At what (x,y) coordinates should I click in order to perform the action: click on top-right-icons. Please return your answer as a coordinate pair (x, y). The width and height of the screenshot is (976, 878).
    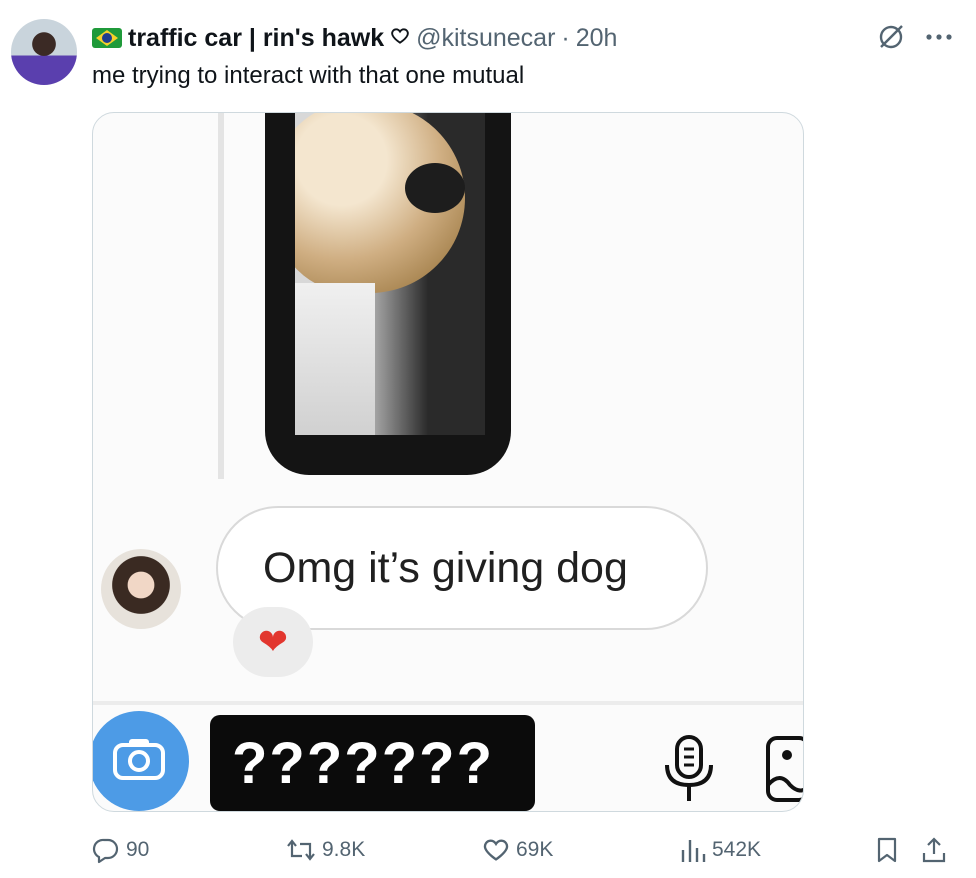
    Looking at the image, I should click on (914, 37).